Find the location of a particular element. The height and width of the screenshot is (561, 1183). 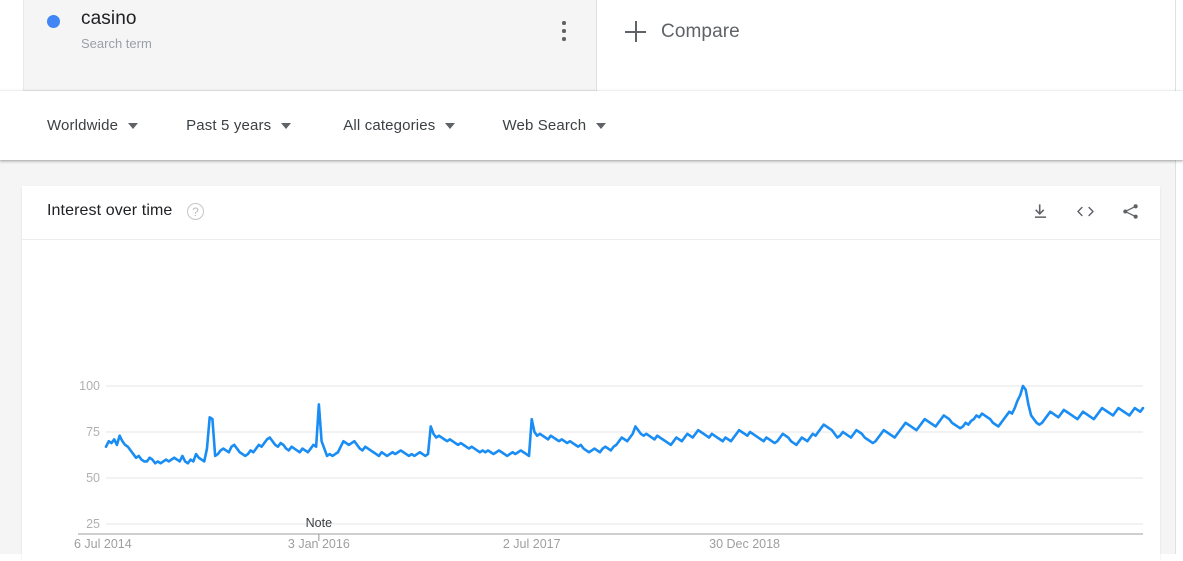

series-color-dot is located at coordinates (53, 21).